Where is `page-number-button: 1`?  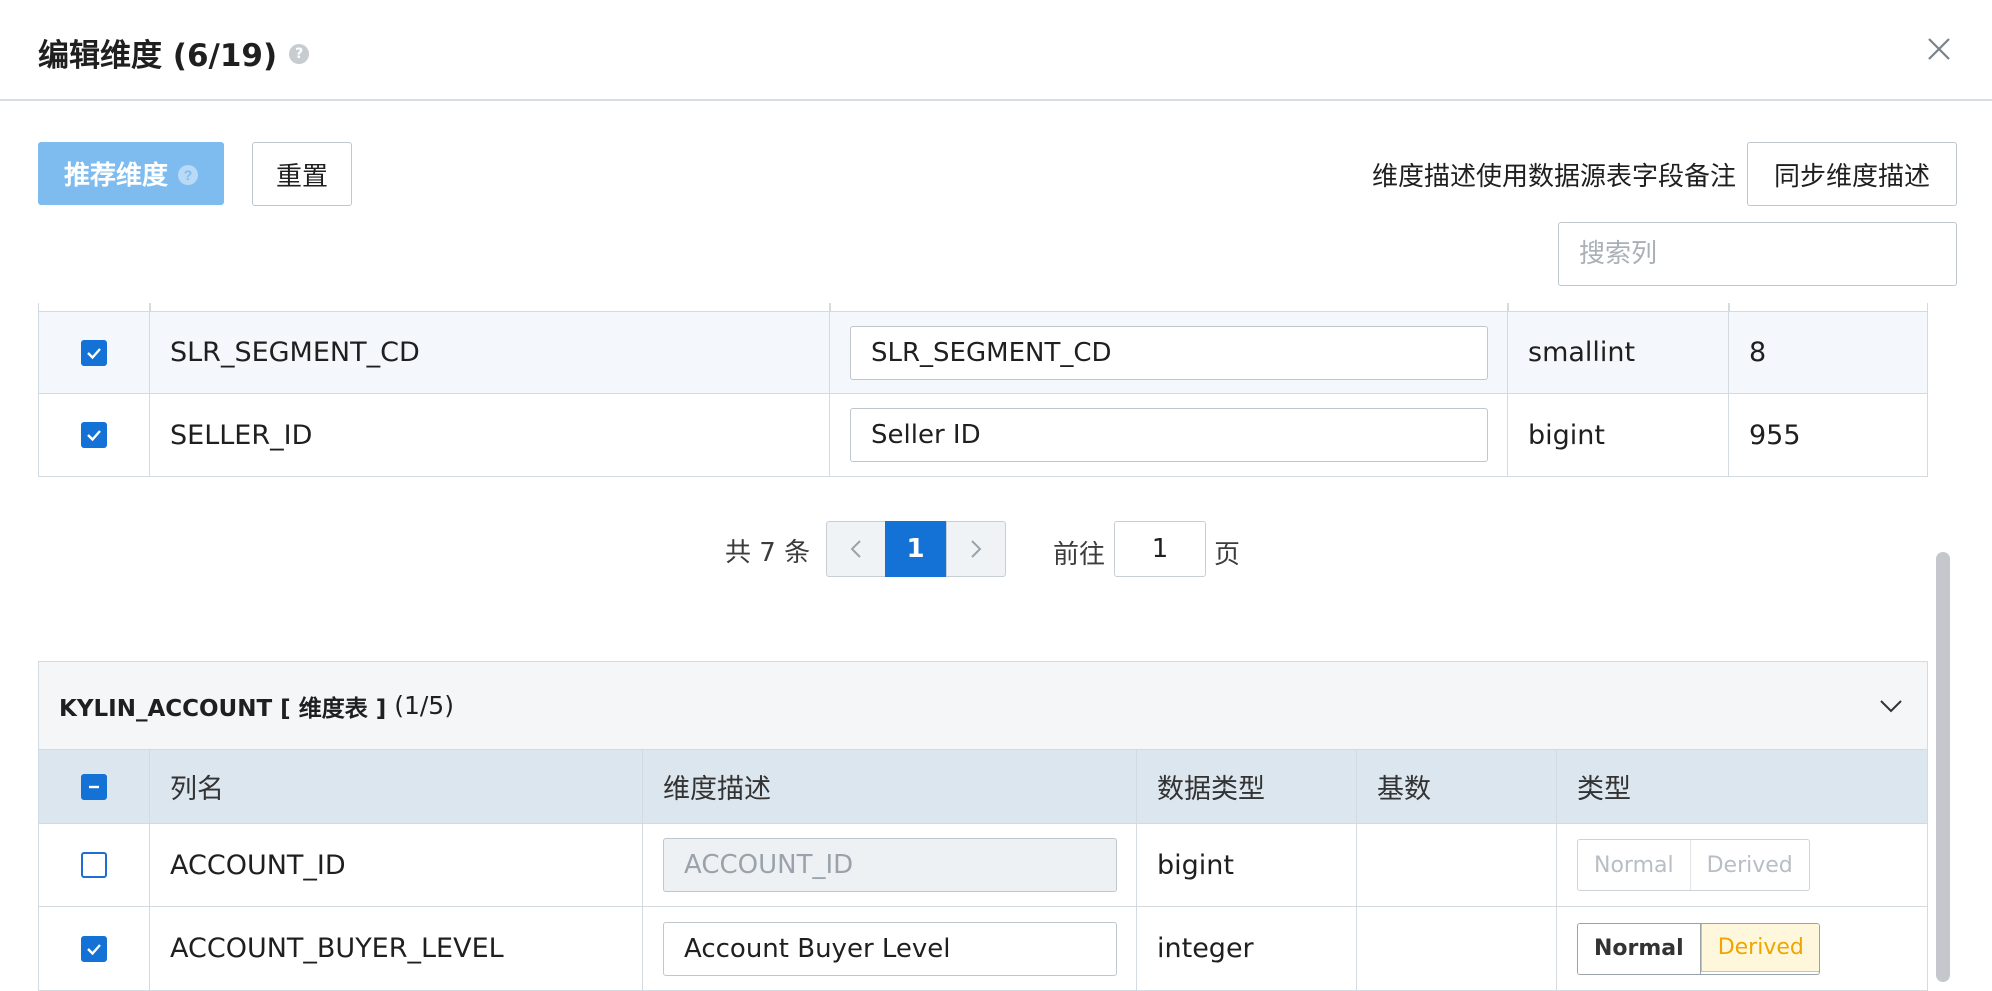
page-number-button: 1 is located at coordinates (915, 549).